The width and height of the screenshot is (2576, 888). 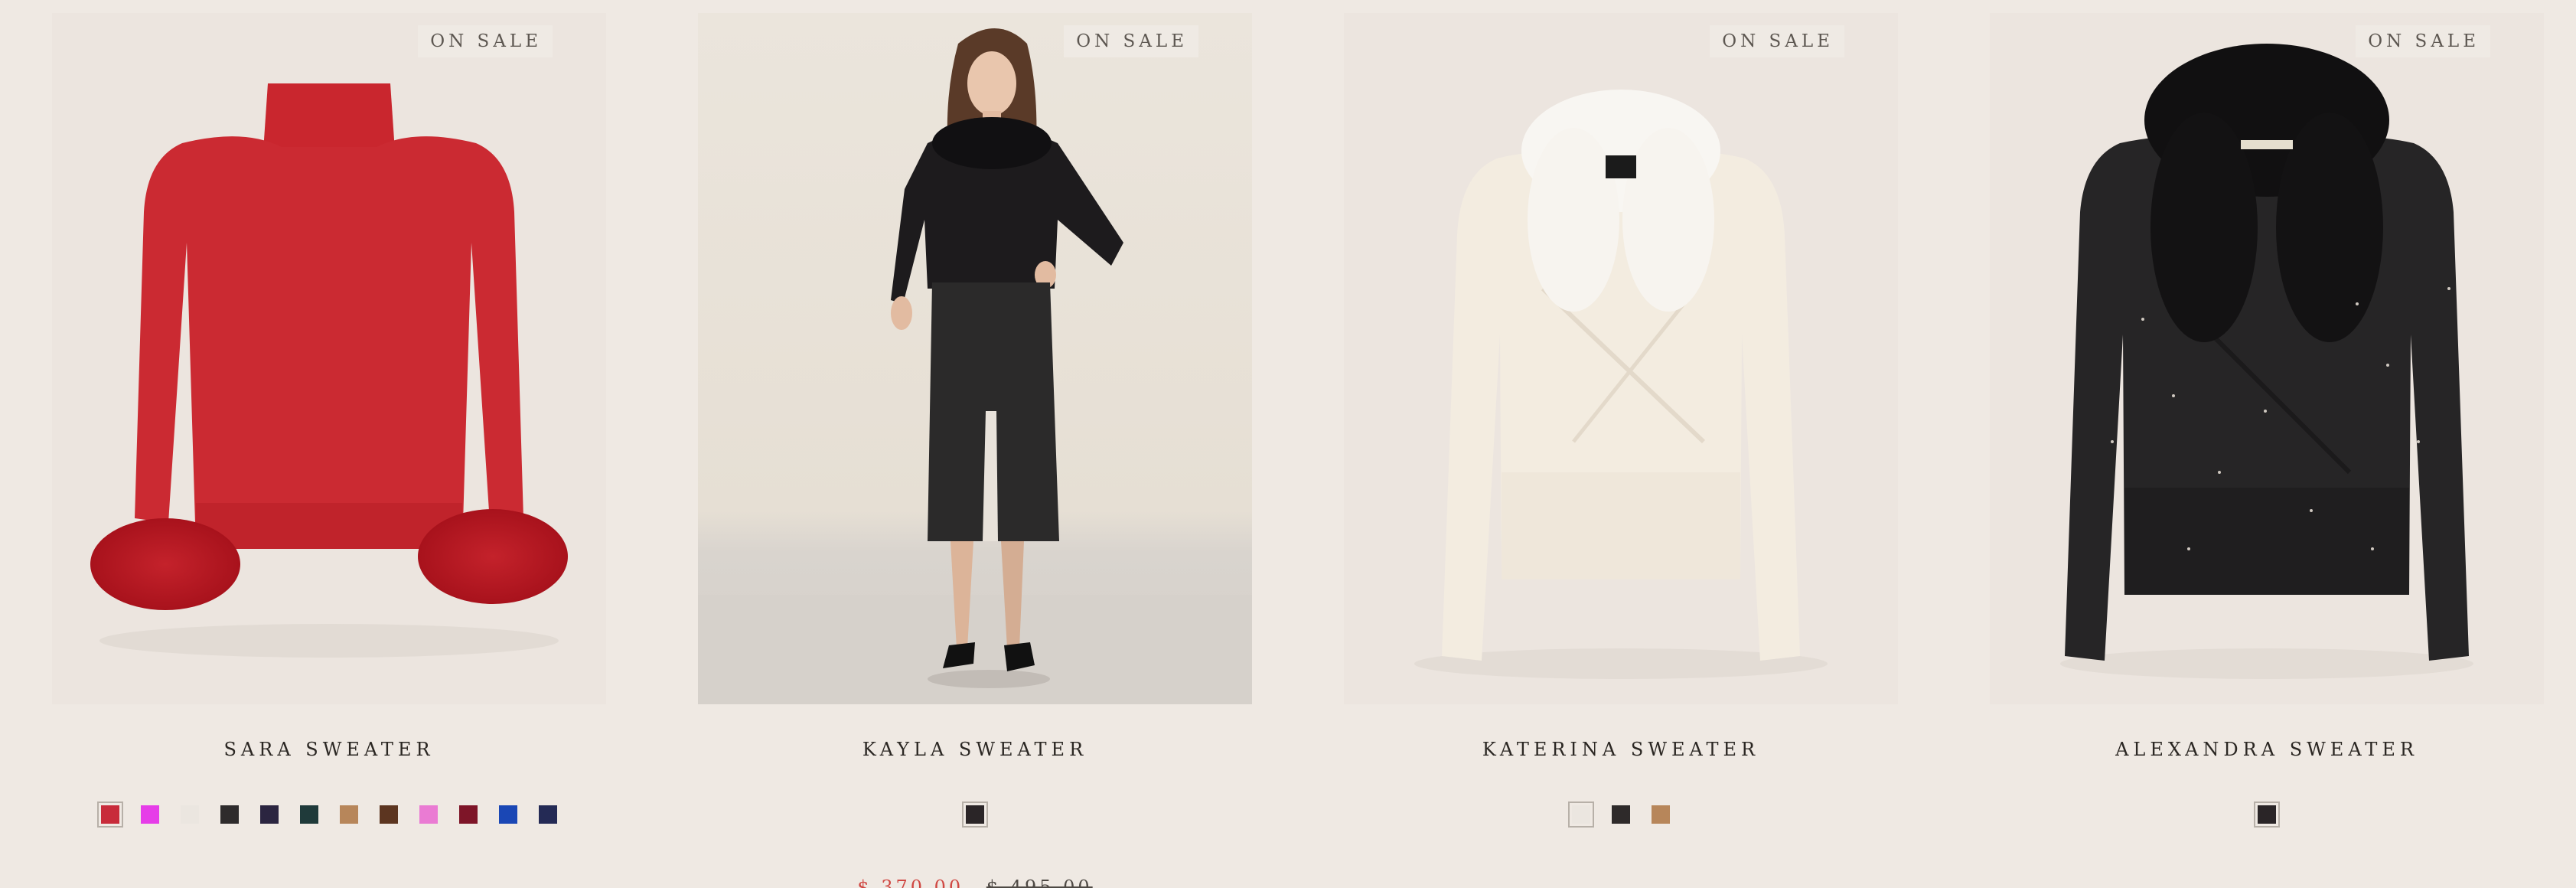 What do you see at coordinates (1621, 749) in the screenshot?
I see `product-name: KATERINA SWEATER` at bounding box center [1621, 749].